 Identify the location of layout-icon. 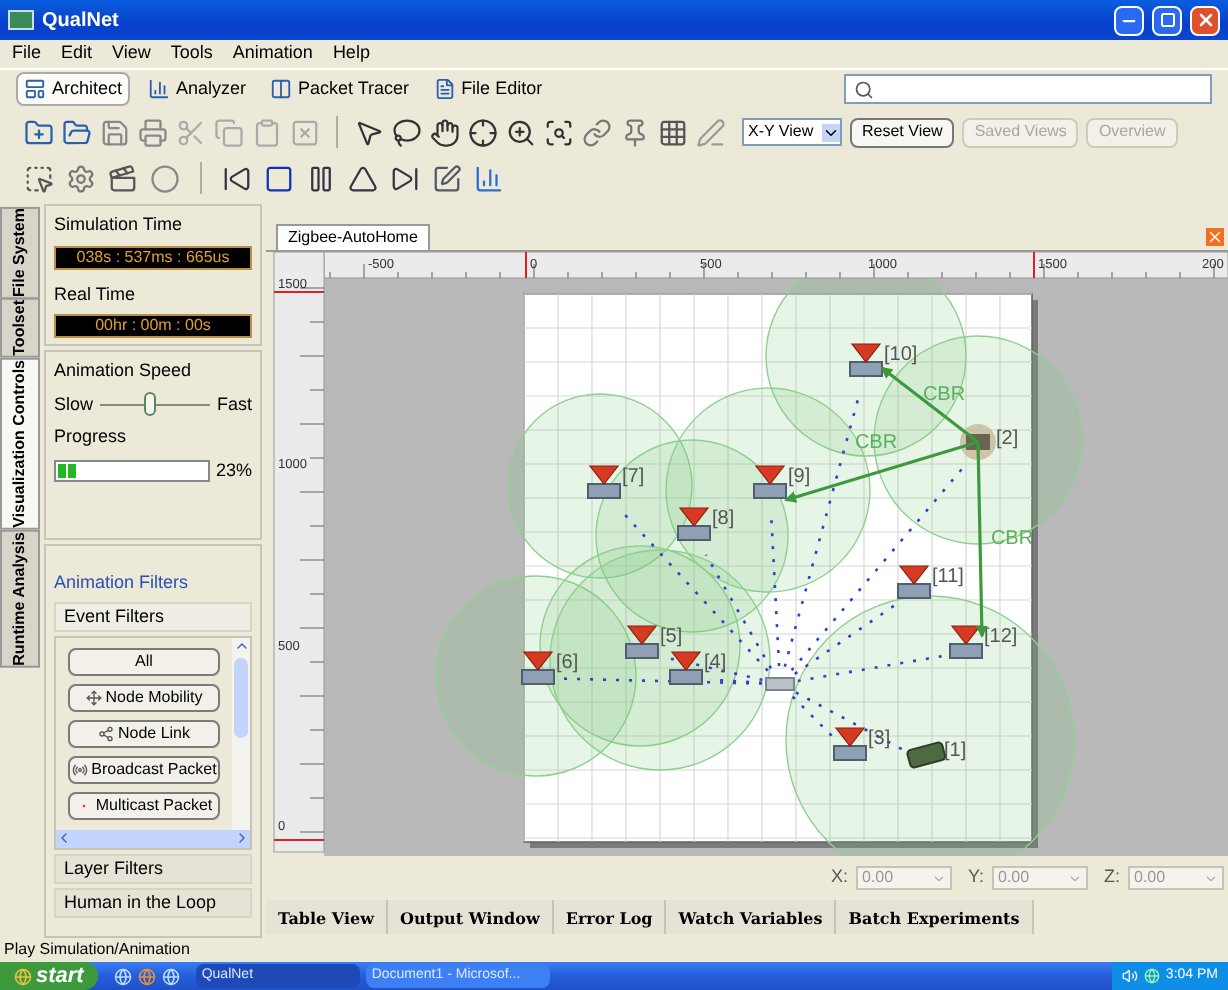
(35, 89).